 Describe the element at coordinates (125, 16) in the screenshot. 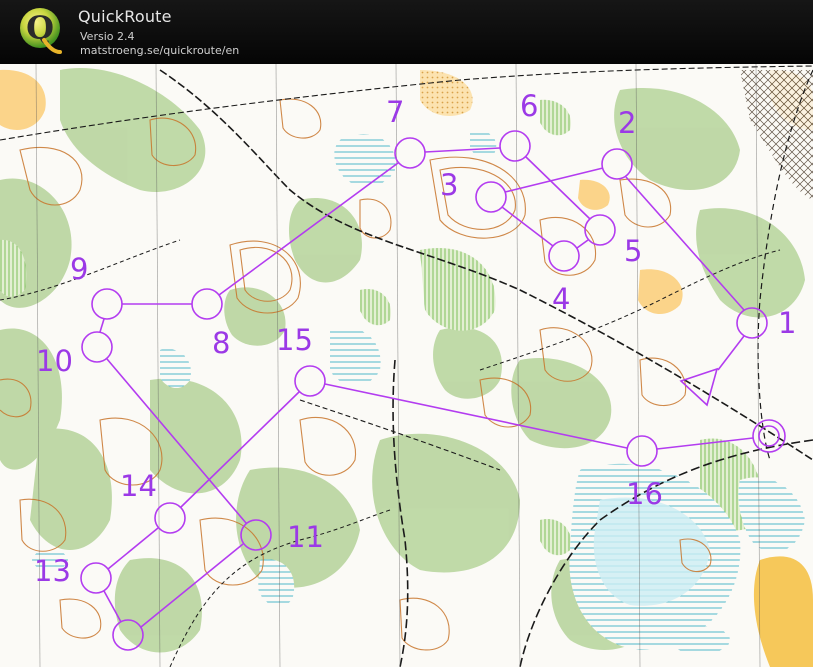

I see `app-name: QuickRoute` at that location.